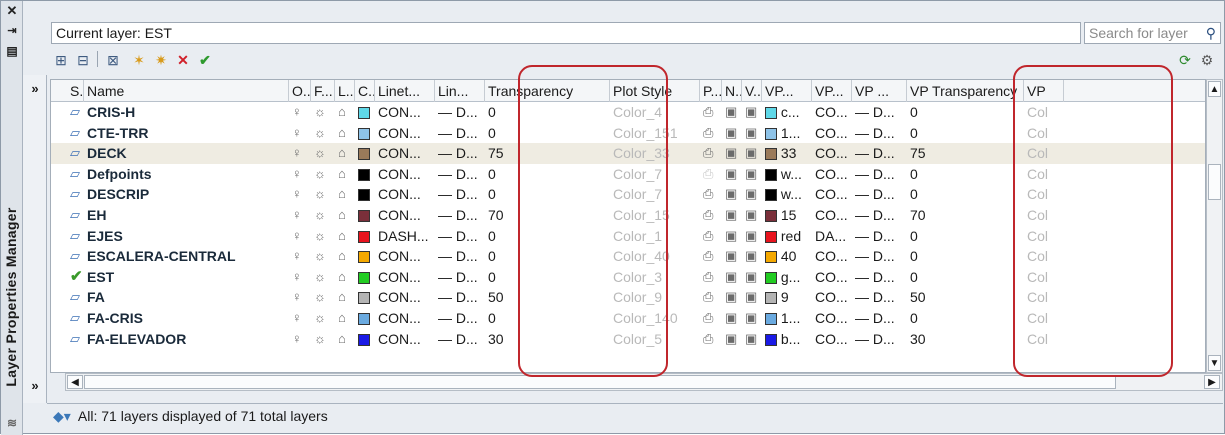 The width and height of the screenshot is (1225, 435). What do you see at coordinates (967, 215) in the screenshot?
I see `vp-transparency-cell: 70` at bounding box center [967, 215].